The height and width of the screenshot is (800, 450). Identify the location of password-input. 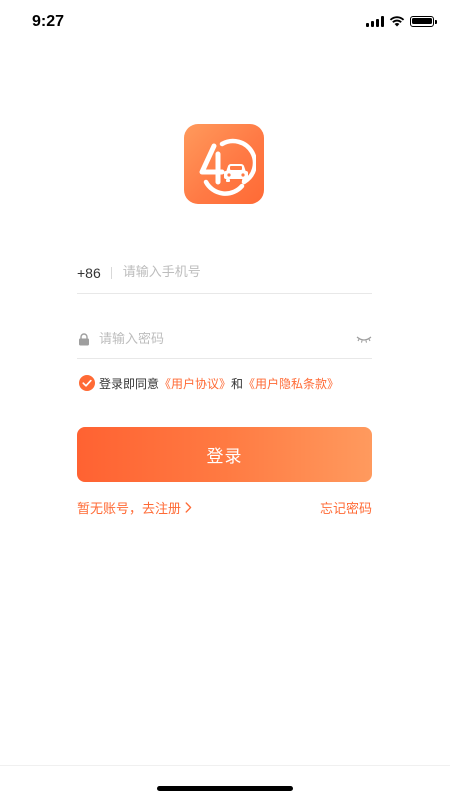
(224, 339).